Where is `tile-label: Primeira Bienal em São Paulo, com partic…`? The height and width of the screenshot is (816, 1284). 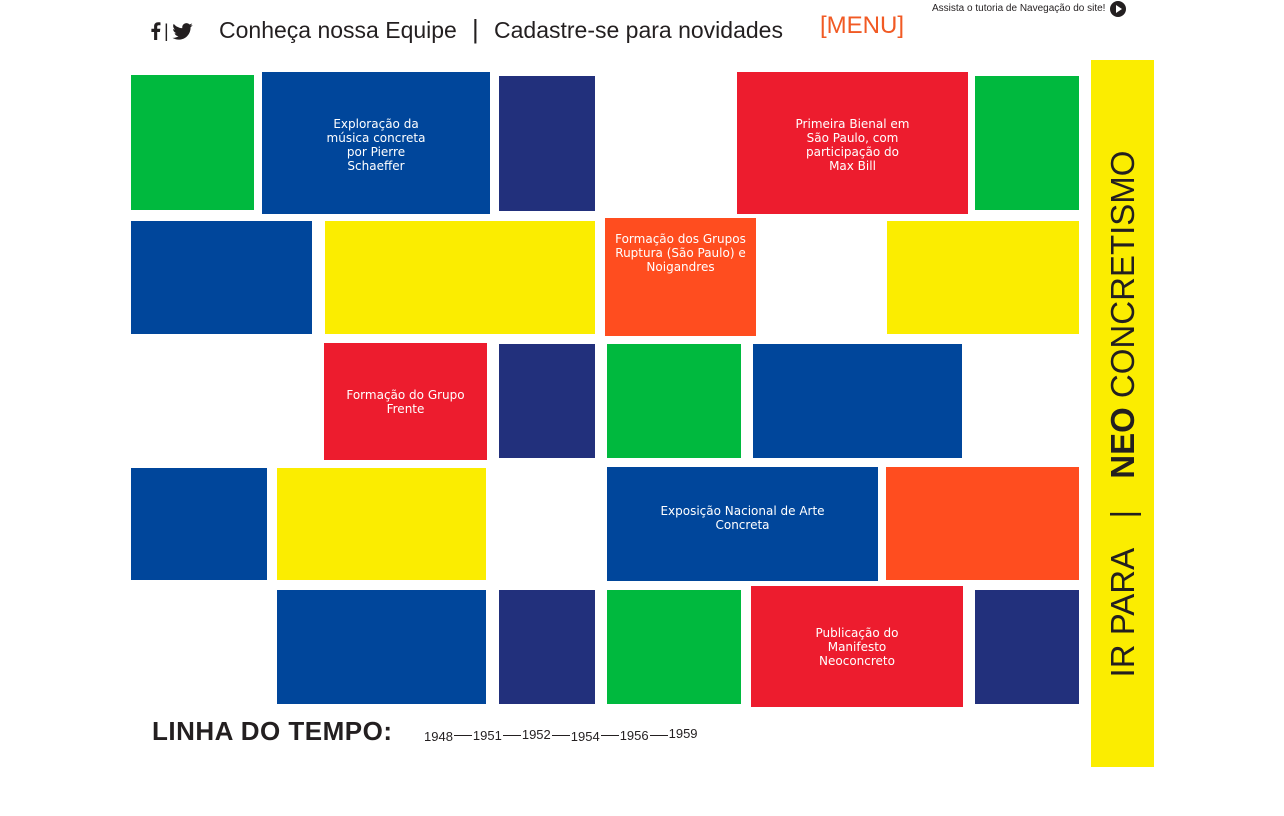 tile-label: Primeira Bienal em São Paulo, com partic… is located at coordinates (852, 145).